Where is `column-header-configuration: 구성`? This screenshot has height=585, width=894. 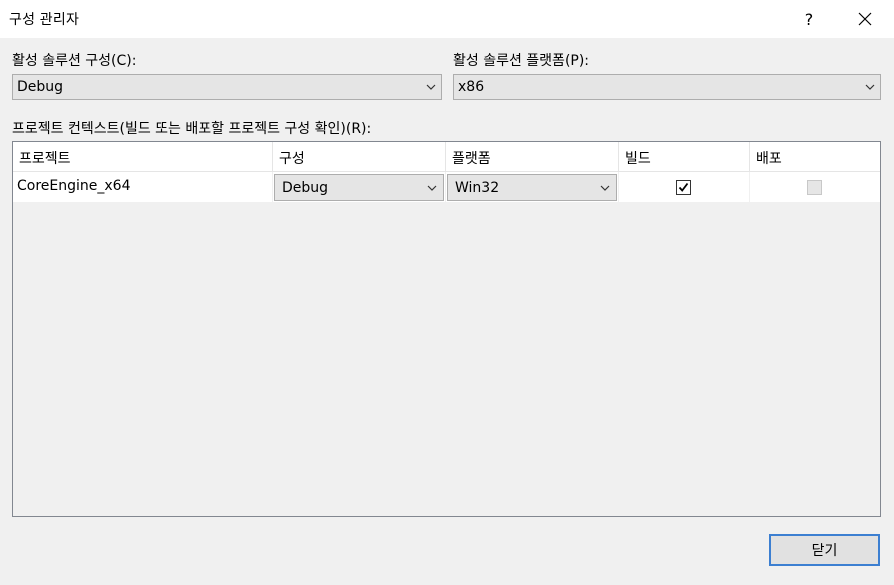
column-header-configuration: 구성 is located at coordinates (359, 157).